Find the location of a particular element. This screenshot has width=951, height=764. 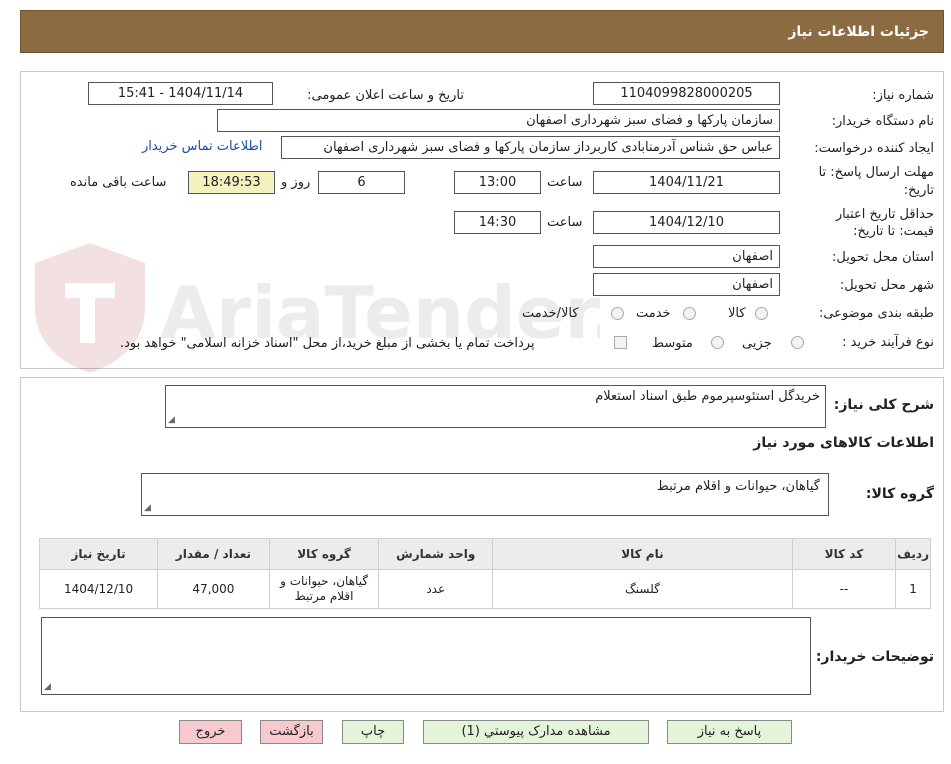

announce-field: 1404/11/14 - 15:41 is located at coordinates (180, 93).